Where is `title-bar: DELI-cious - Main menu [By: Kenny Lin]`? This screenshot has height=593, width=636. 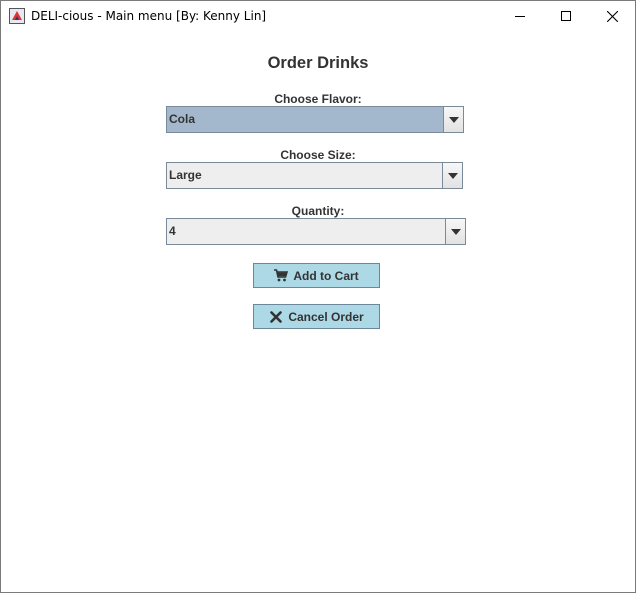
title-bar: DELI-cious - Main menu [By: Kenny Lin] is located at coordinates (318, 16).